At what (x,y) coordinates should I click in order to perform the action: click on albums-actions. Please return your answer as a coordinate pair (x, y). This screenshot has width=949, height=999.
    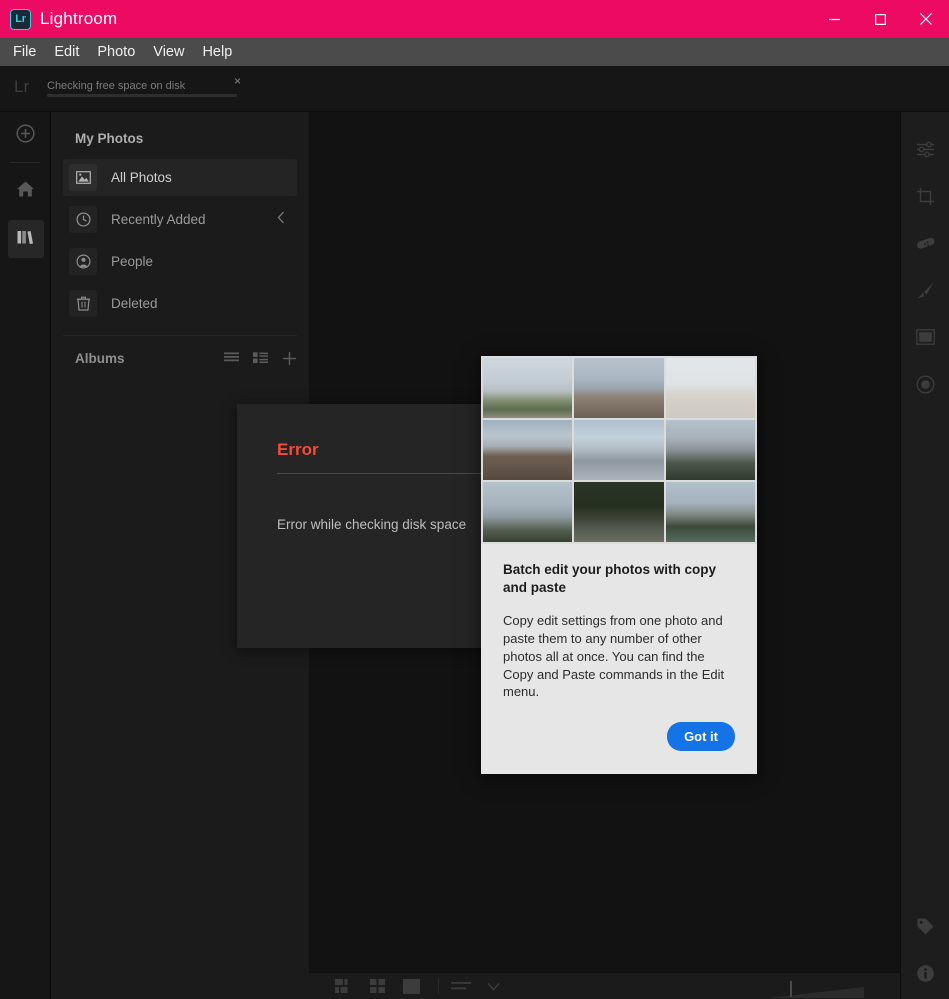
    Looking at the image, I should click on (260, 358).